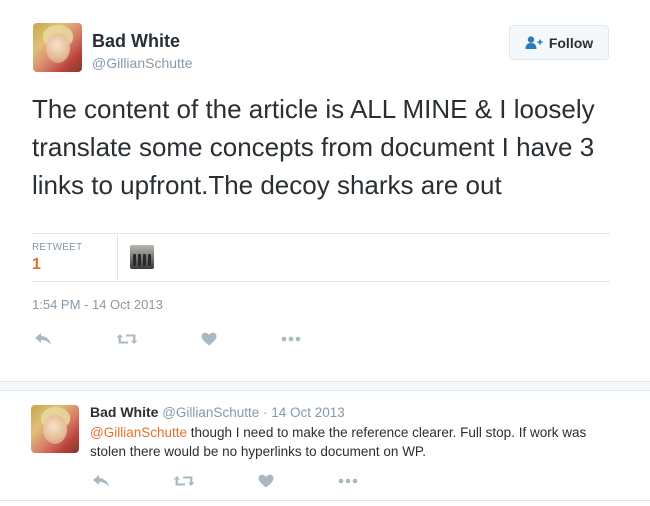  I want to click on tweet-date: 14 Oct 2013, so click(308, 412).